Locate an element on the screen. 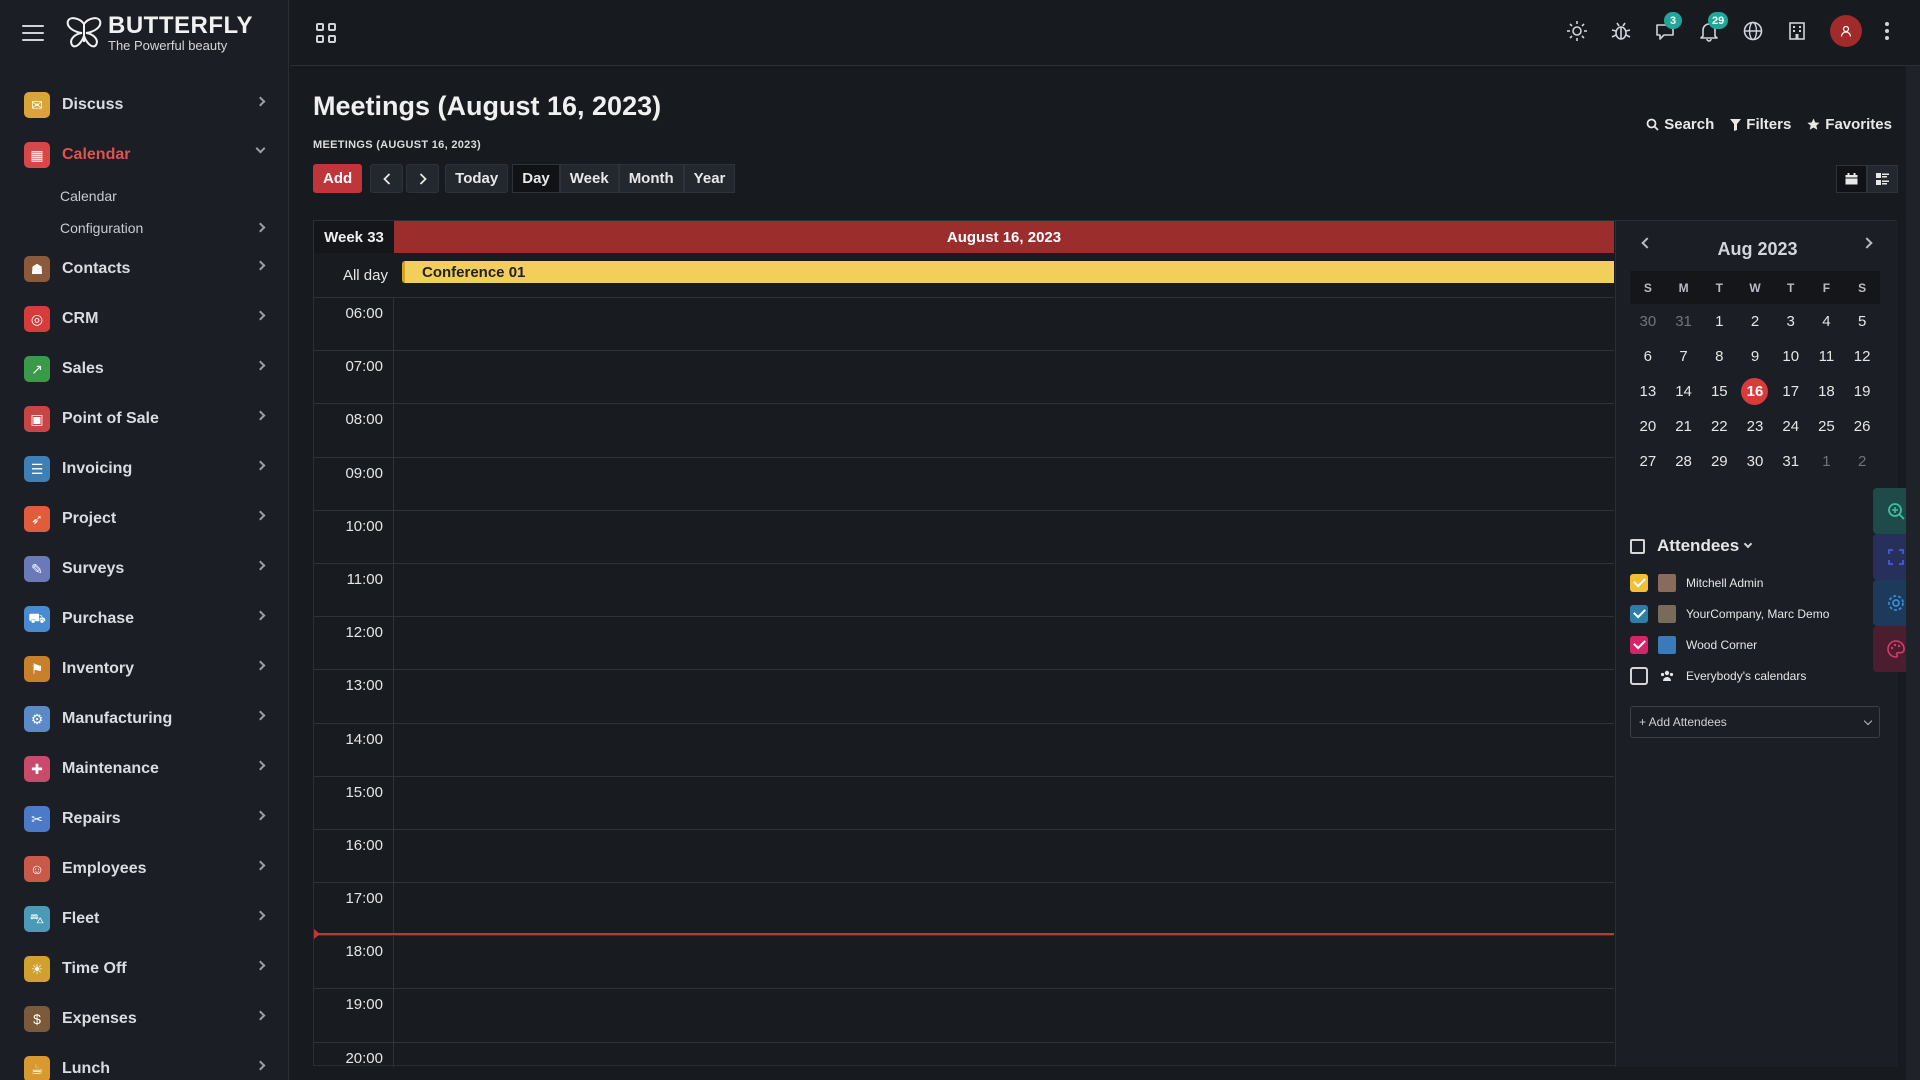  page-scrollbar is located at coordinates (1913, 573).